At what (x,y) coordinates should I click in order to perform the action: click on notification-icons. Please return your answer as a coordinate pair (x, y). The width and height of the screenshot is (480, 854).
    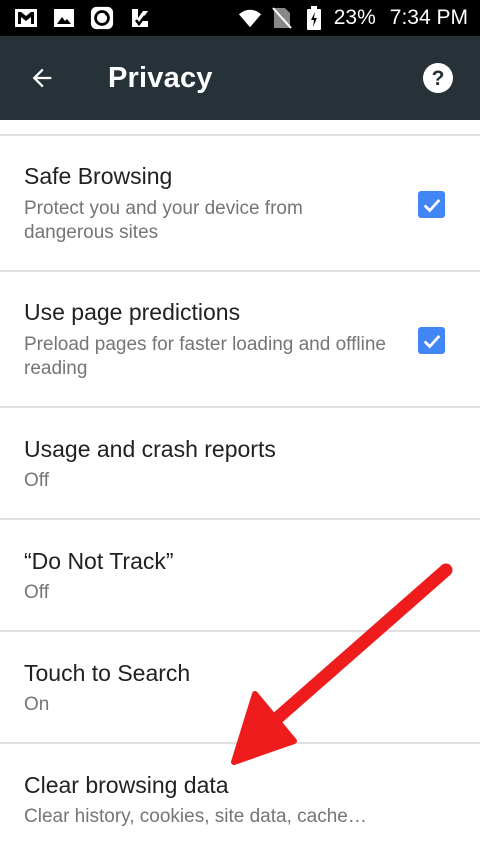
    Looking at the image, I should click on (83, 18).